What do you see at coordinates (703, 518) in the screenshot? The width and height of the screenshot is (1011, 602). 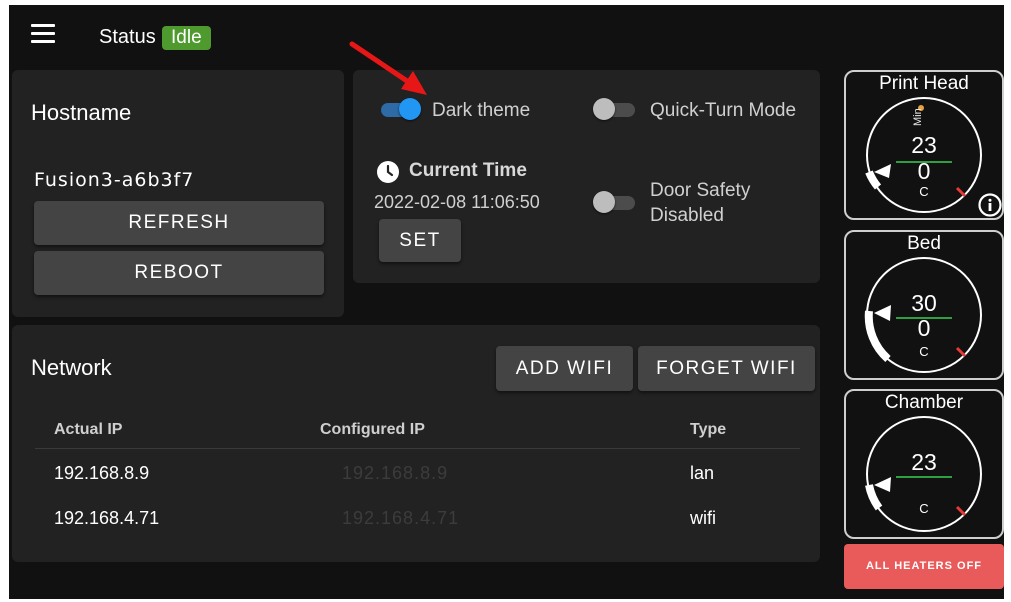 I see `row-type: wifi` at bounding box center [703, 518].